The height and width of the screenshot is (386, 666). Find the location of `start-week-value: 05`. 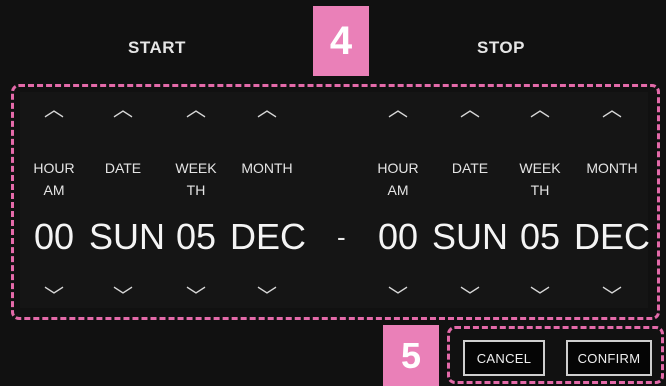

start-week-value: 05 is located at coordinates (196, 237).